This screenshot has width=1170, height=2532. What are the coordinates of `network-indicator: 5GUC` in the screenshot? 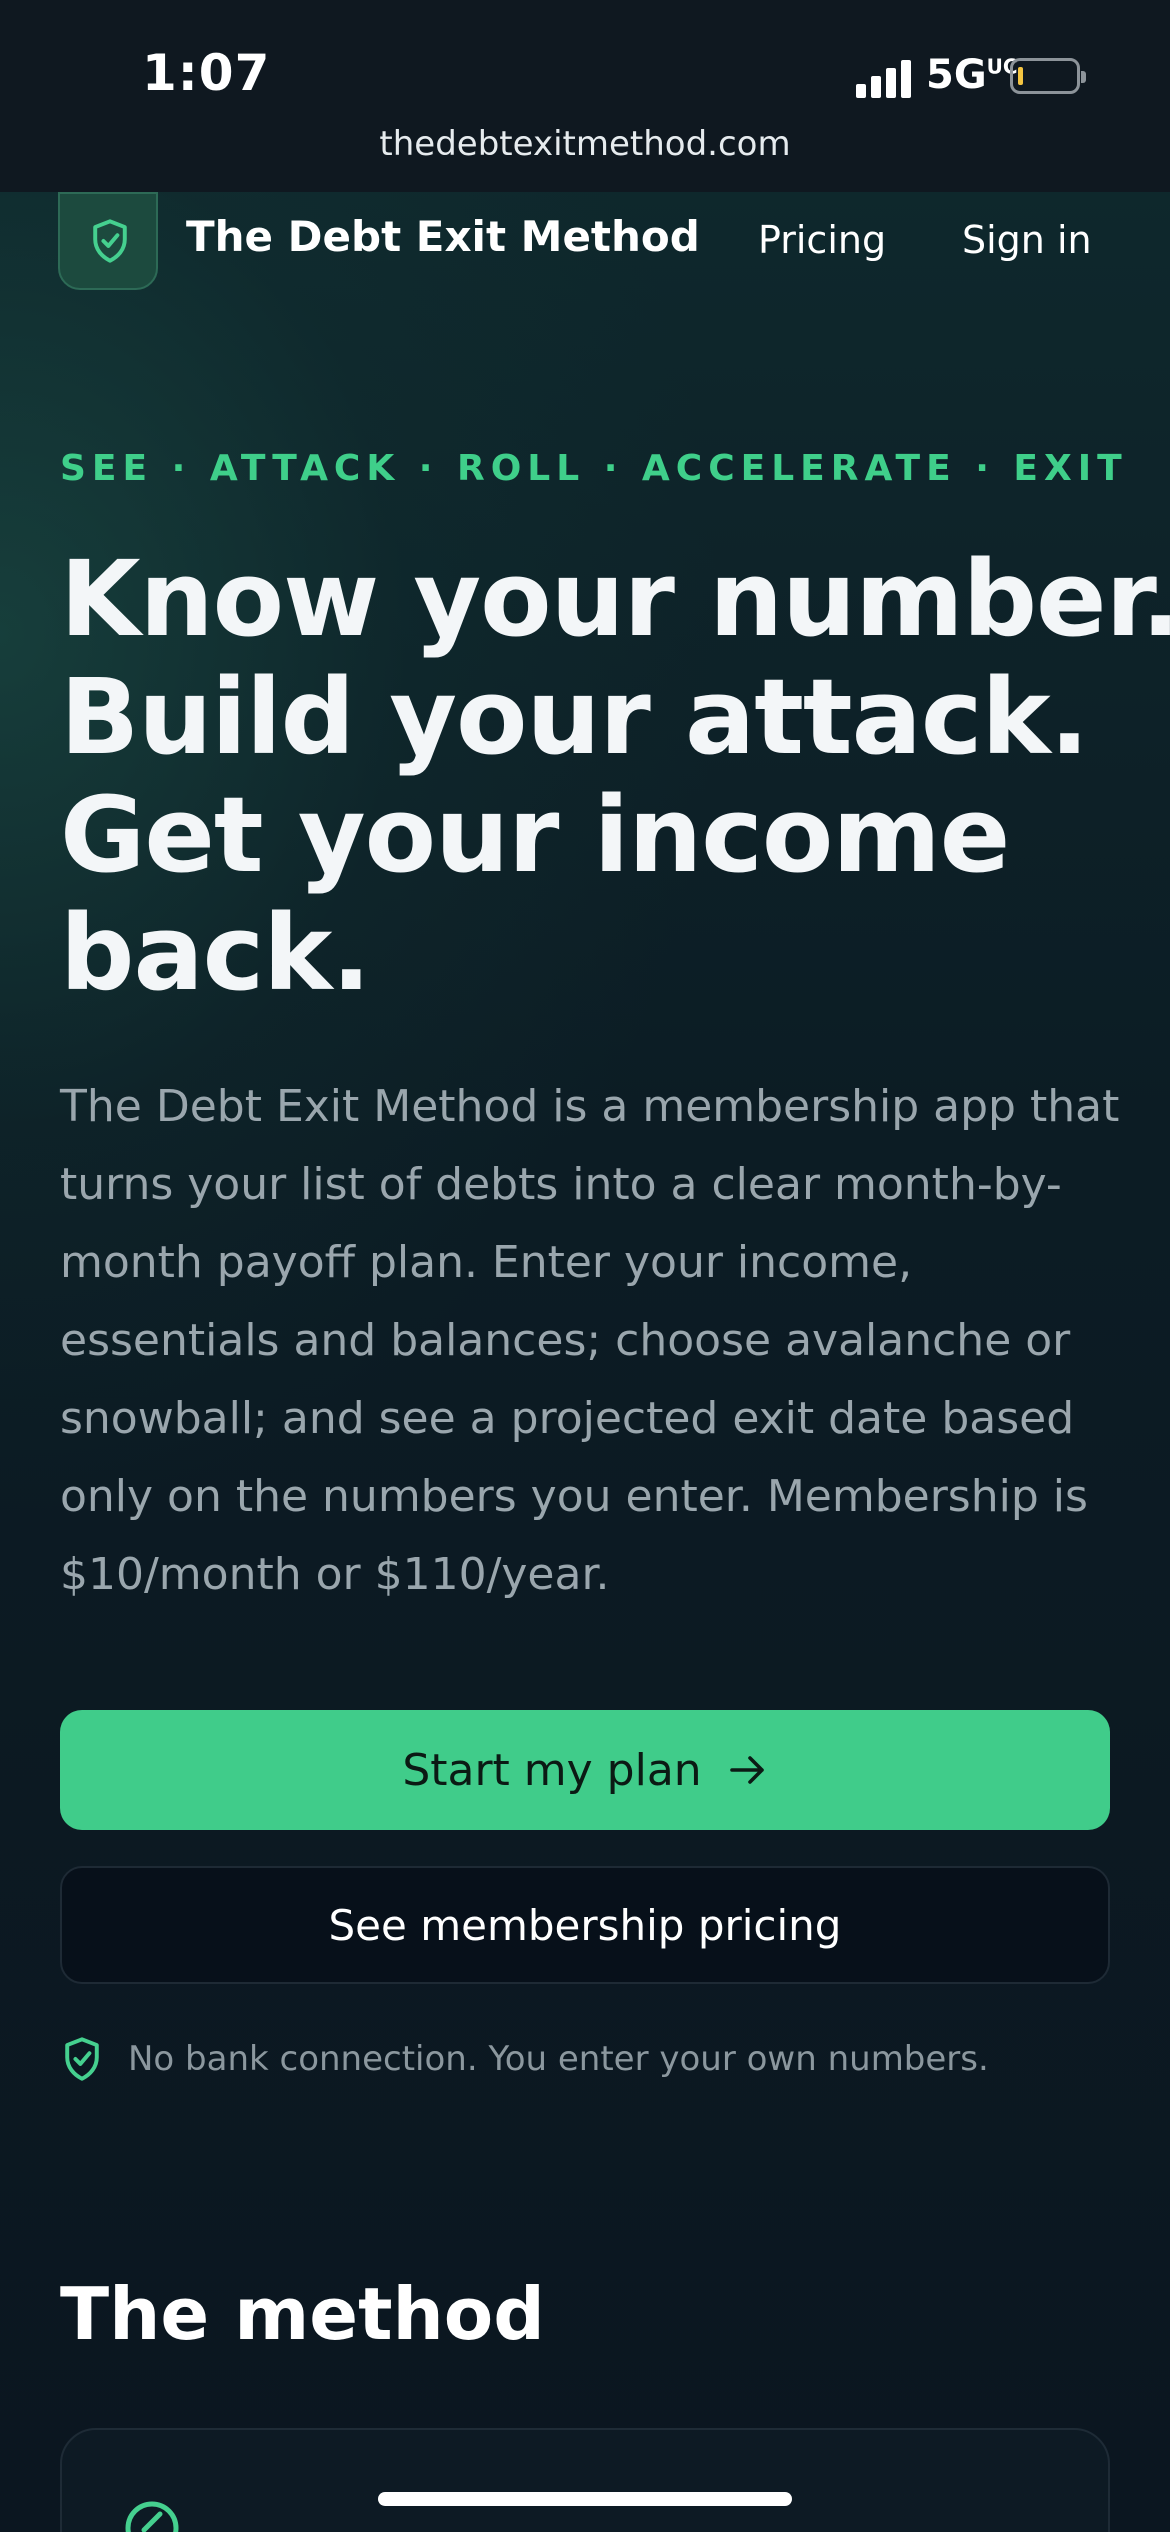 It's located at (972, 75).